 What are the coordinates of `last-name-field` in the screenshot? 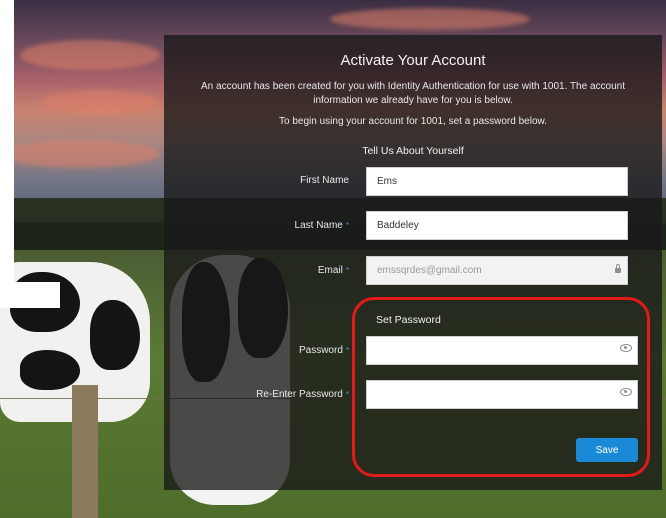 It's located at (497, 225).